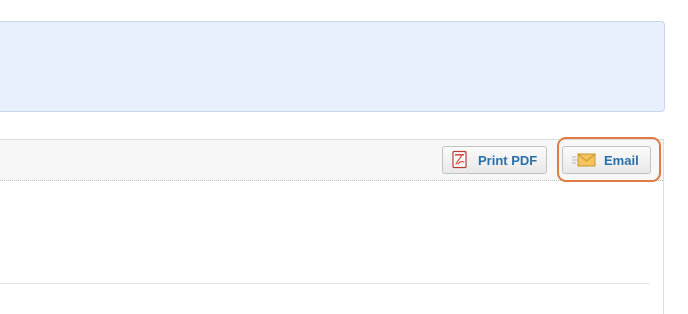 The width and height of the screenshot is (688, 314). What do you see at coordinates (325, 283) in the screenshot?
I see `content-divider` at bounding box center [325, 283].